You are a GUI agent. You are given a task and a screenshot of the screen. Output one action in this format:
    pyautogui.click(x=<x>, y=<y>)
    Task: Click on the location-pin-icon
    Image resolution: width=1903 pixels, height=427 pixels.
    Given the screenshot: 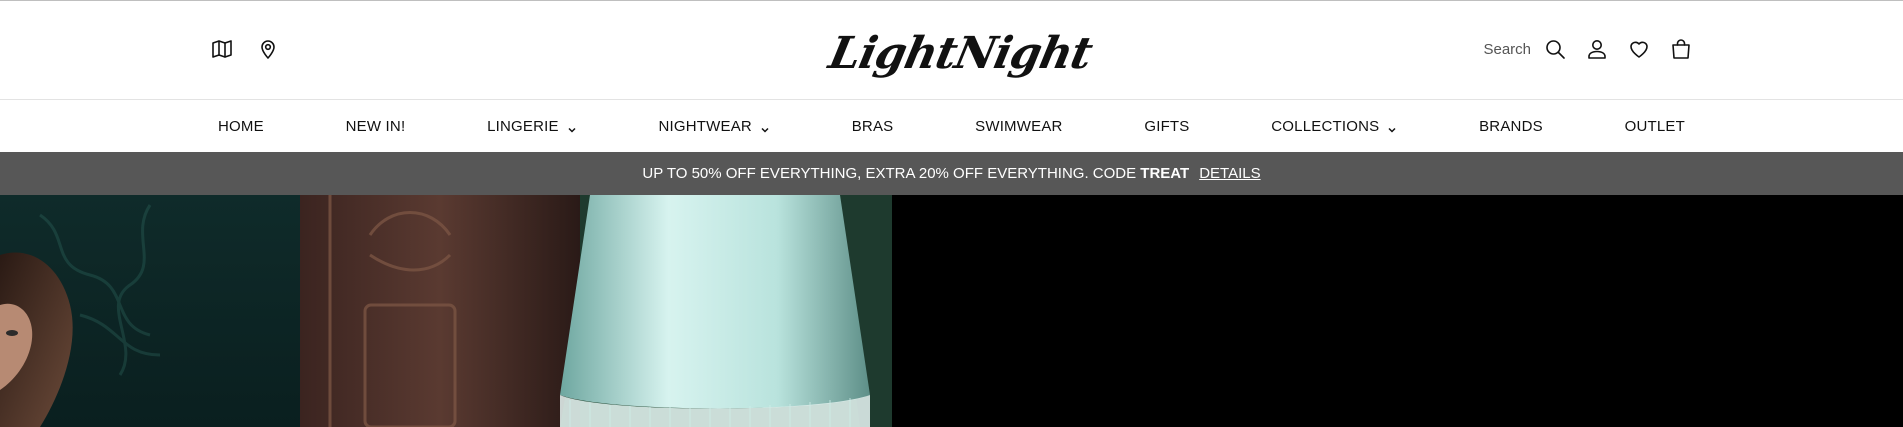 What is the action you would take?
    pyautogui.click(x=268, y=49)
    